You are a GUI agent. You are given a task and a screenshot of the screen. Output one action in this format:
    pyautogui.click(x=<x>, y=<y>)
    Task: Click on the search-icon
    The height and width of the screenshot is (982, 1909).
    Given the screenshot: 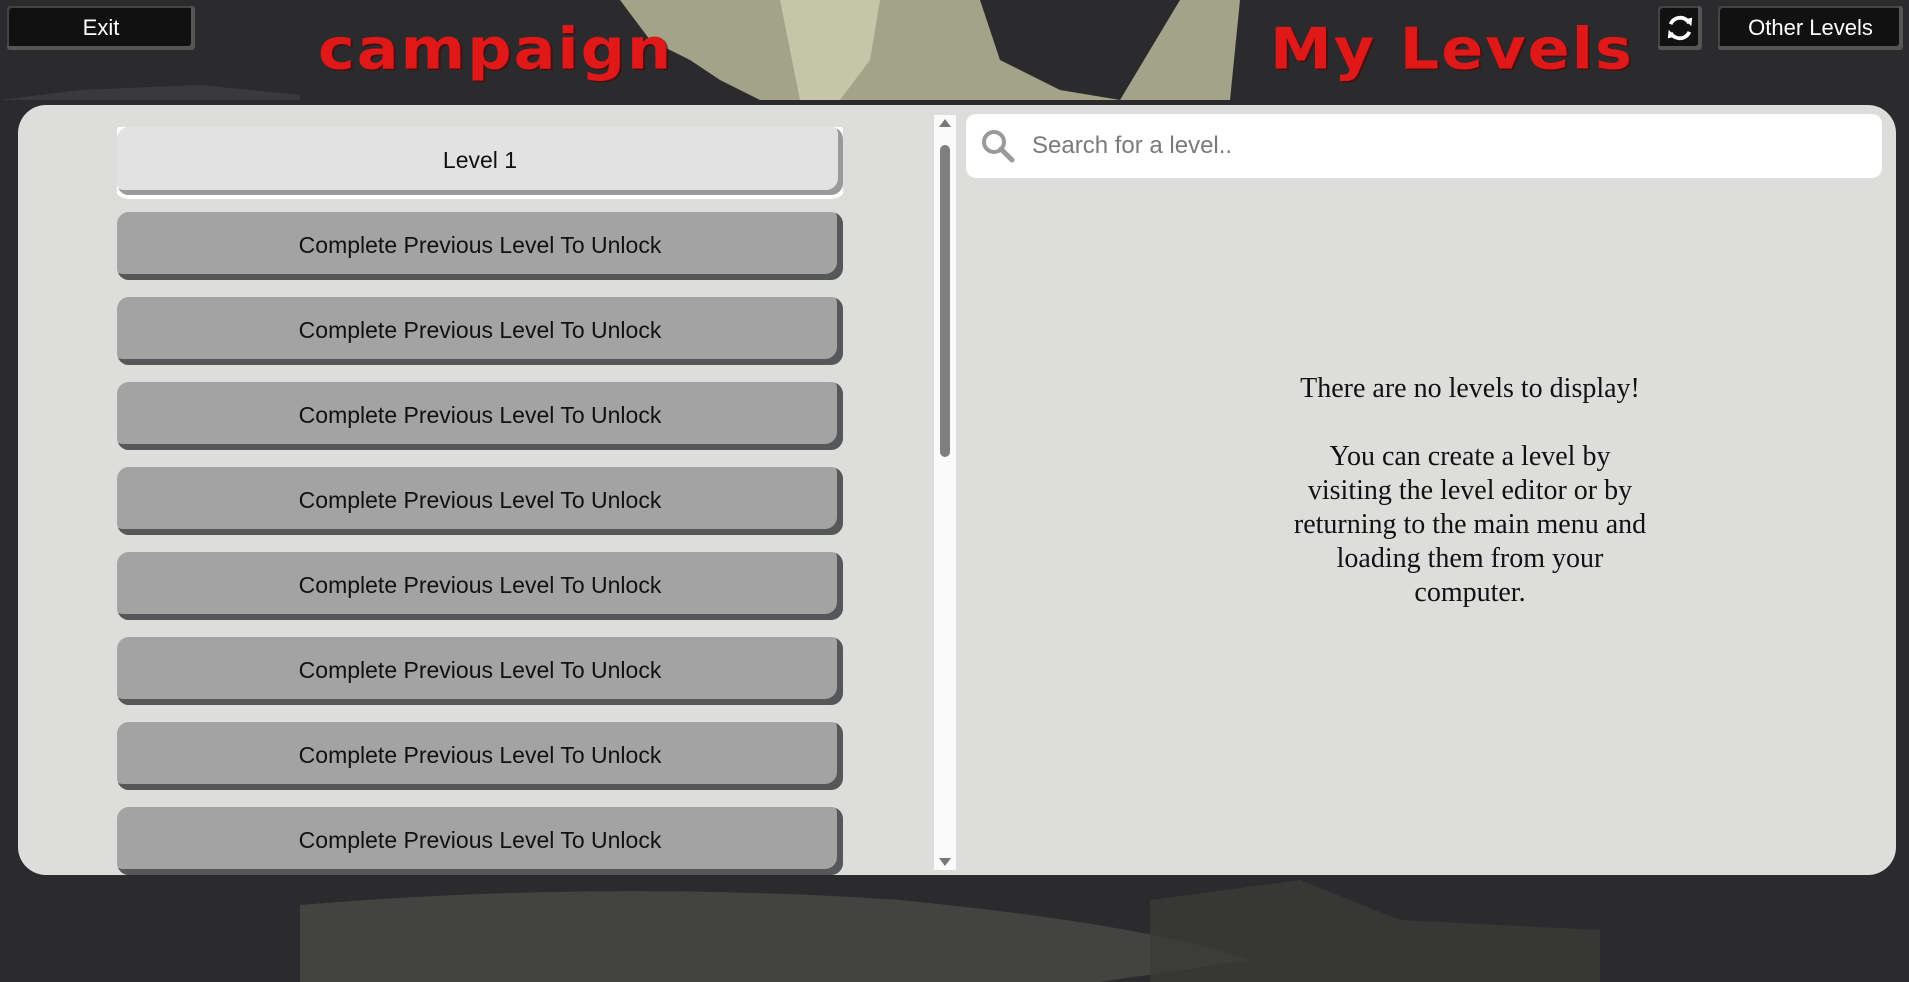 What is the action you would take?
    pyautogui.click(x=998, y=146)
    